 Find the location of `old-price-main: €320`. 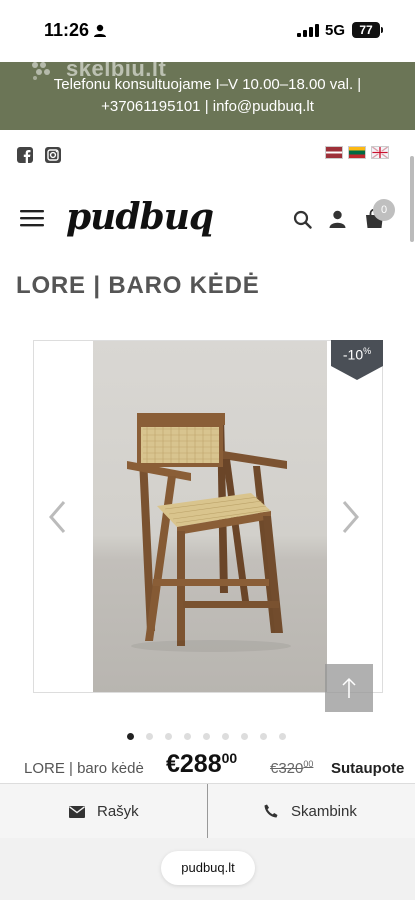

old-price-main: €320 is located at coordinates (287, 768).